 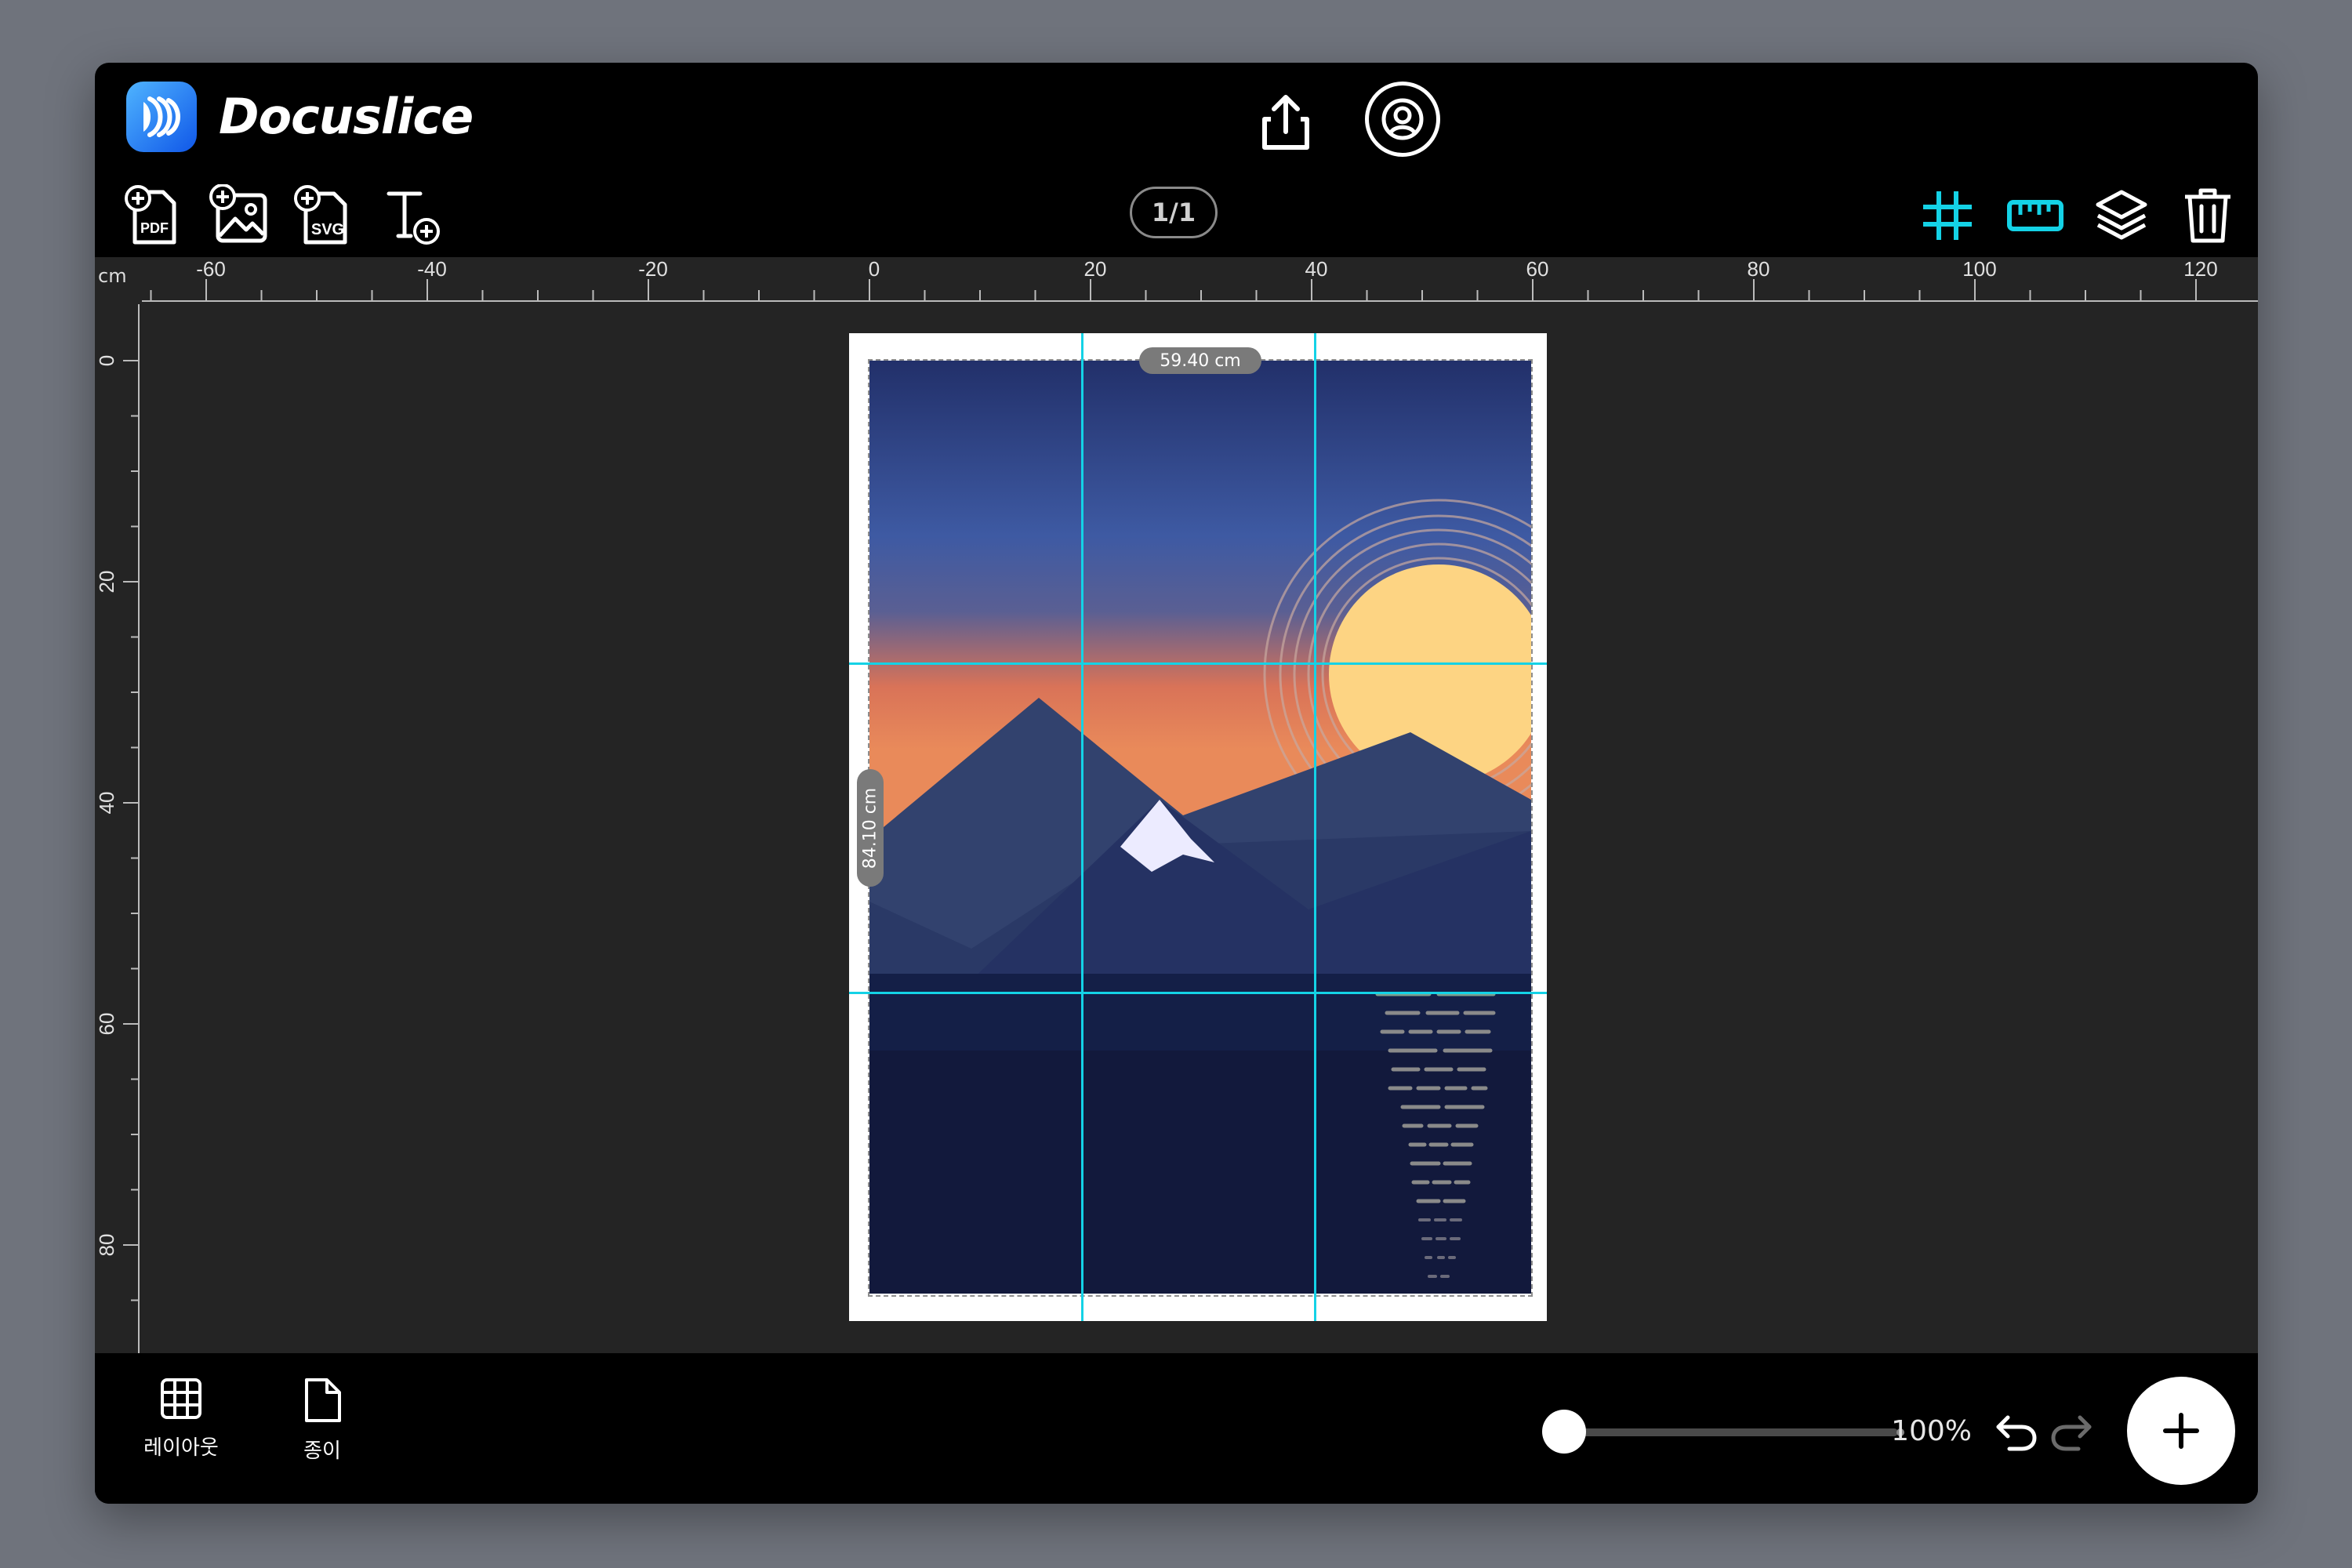 What do you see at coordinates (150, 215) in the screenshot?
I see `add-pdf-icon: PDF` at bounding box center [150, 215].